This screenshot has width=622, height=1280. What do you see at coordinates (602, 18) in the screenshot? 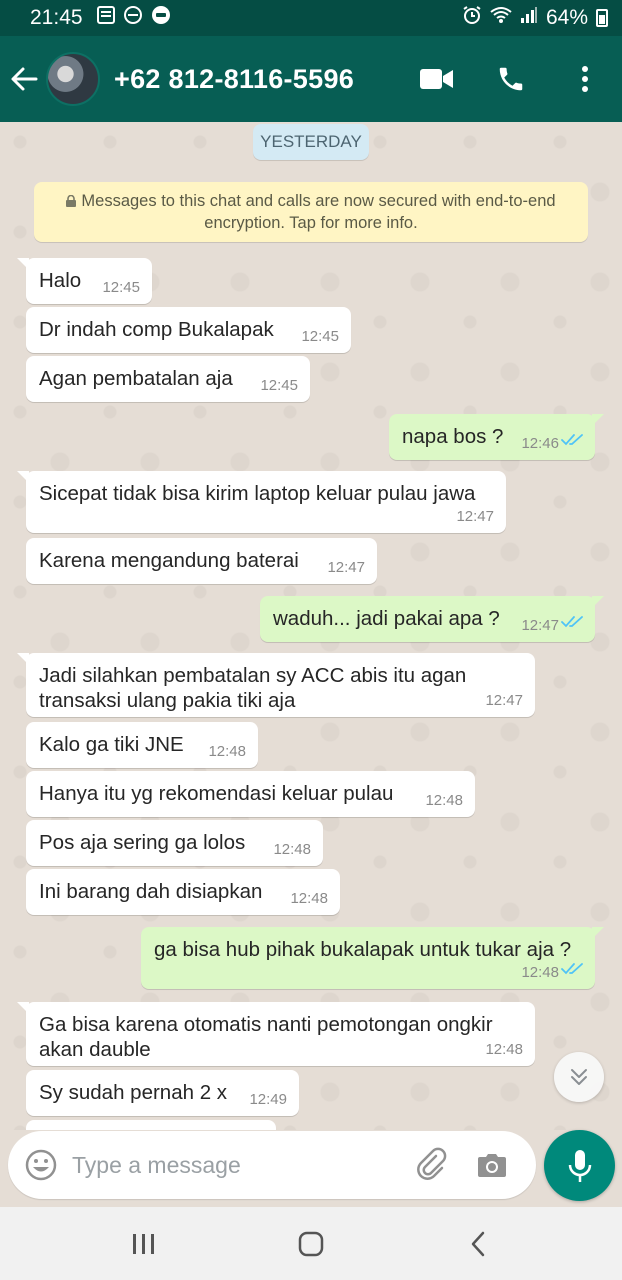
I see `battery-icon` at bounding box center [602, 18].